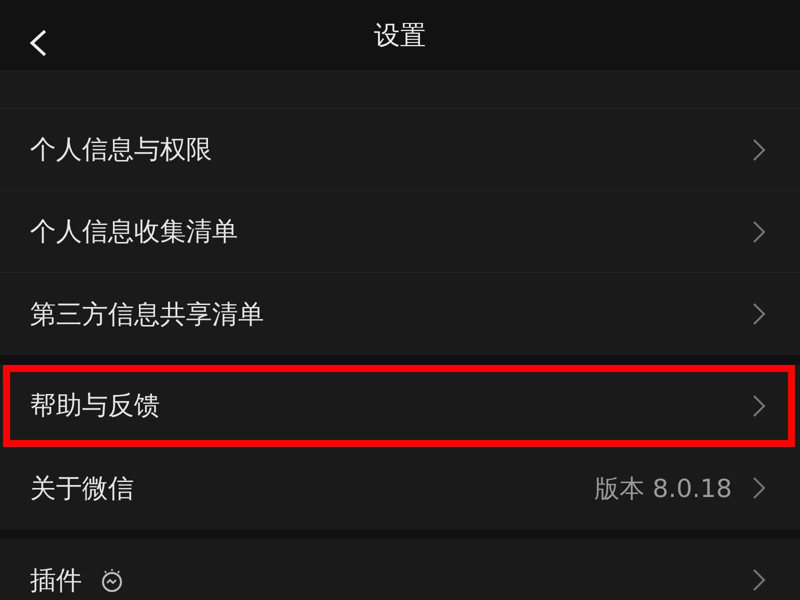 The height and width of the screenshot is (600, 800). Describe the element at coordinates (38, 43) in the screenshot. I see `back-icon` at that location.